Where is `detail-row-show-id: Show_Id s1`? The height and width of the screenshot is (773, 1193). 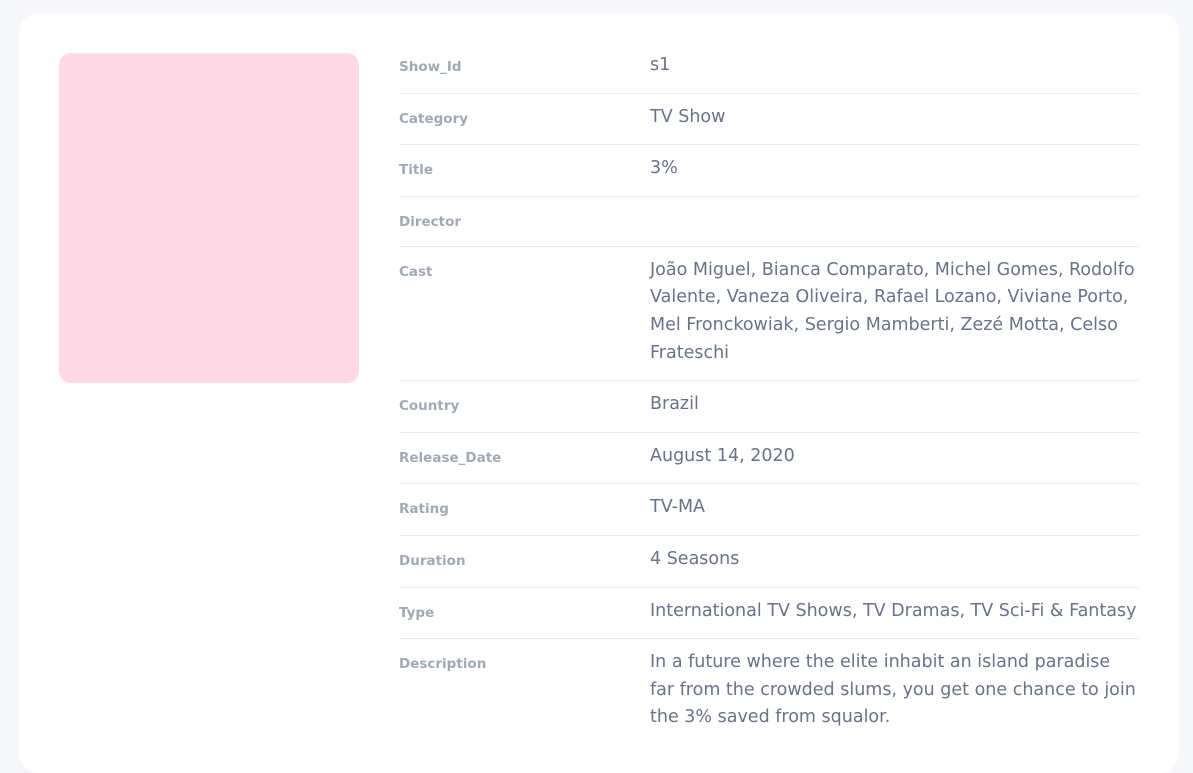 detail-row-show-id: Show_Id s1 is located at coordinates (769, 68).